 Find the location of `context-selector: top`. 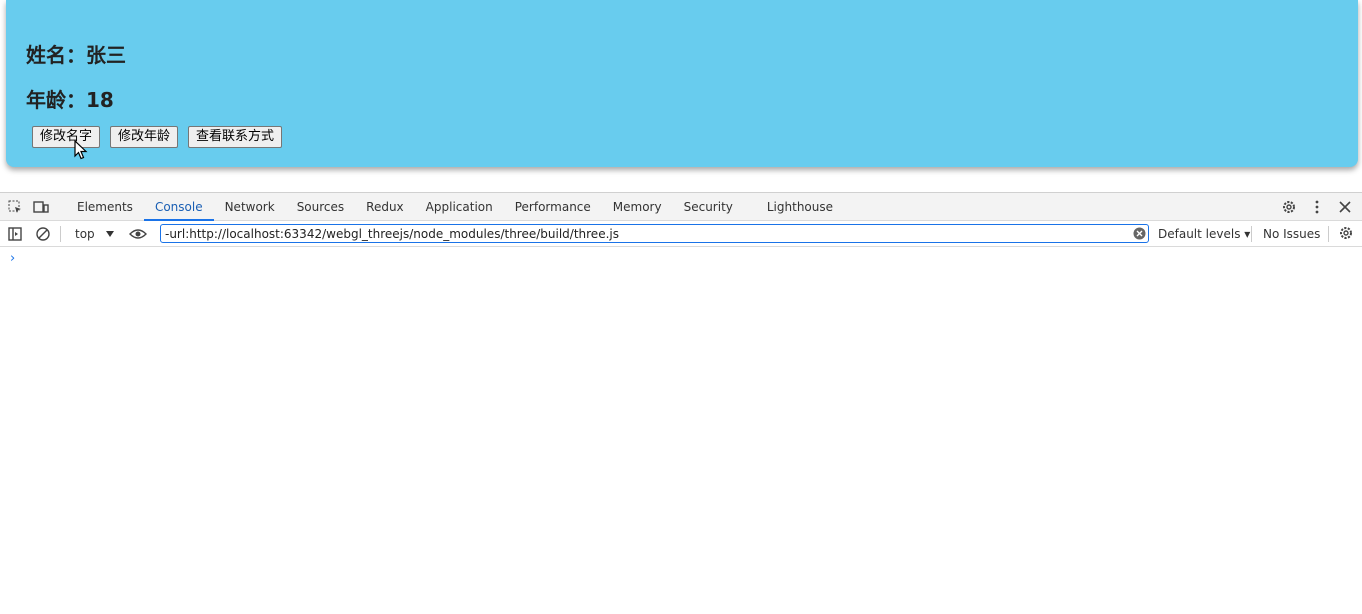

context-selector: top is located at coordinates (95, 234).